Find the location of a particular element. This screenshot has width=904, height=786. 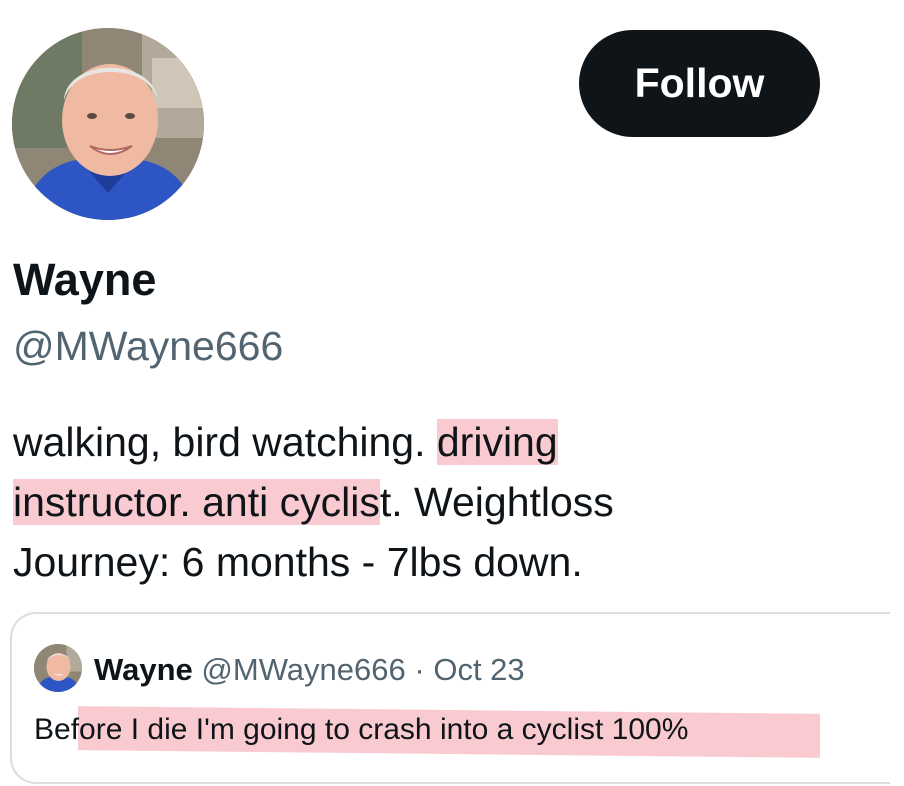

quoted-tweet-name: Wayne is located at coordinates (143, 669).